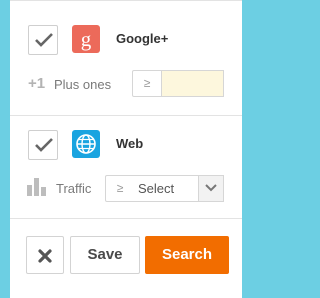  Describe the element at coordinates (83, 84) in the screenshot. I see `plus-ones-label: Plus ones` at that location.